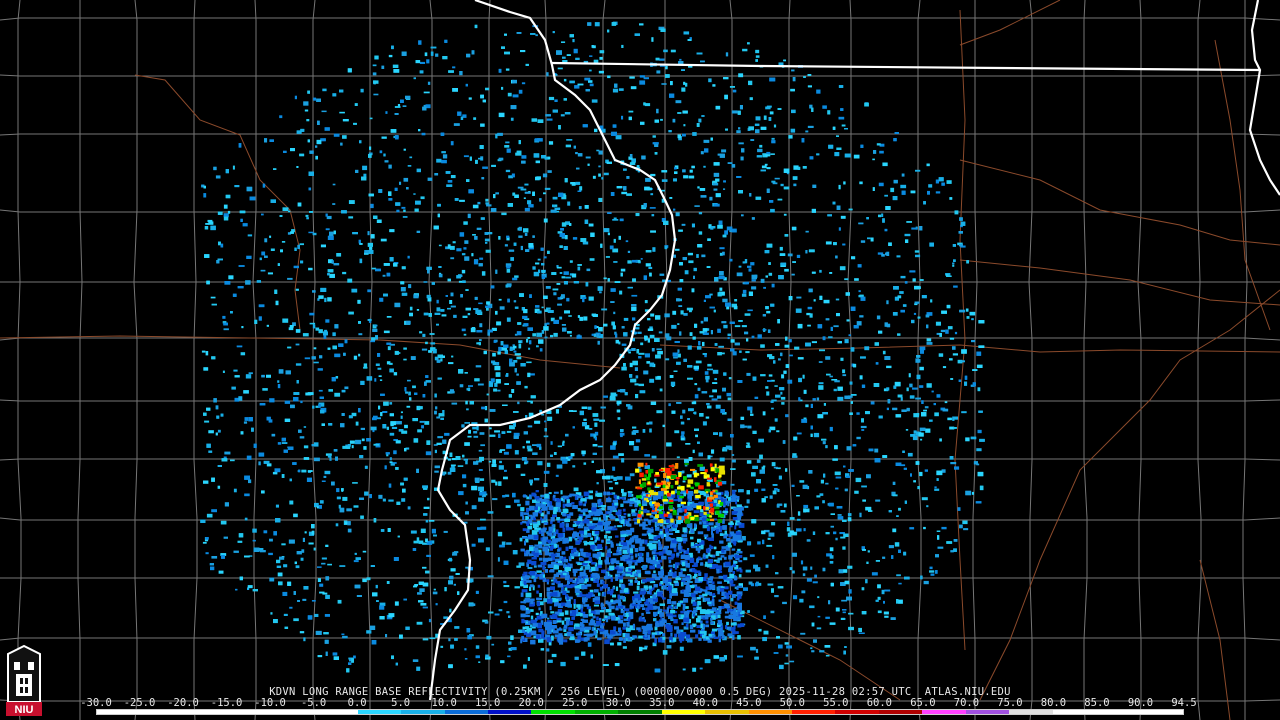 The height and width of the screenshot is (720, 1280). Describe the element at coordinates (923, 703) in the screenshot. I see `legend-tick: 65.0` at that location.